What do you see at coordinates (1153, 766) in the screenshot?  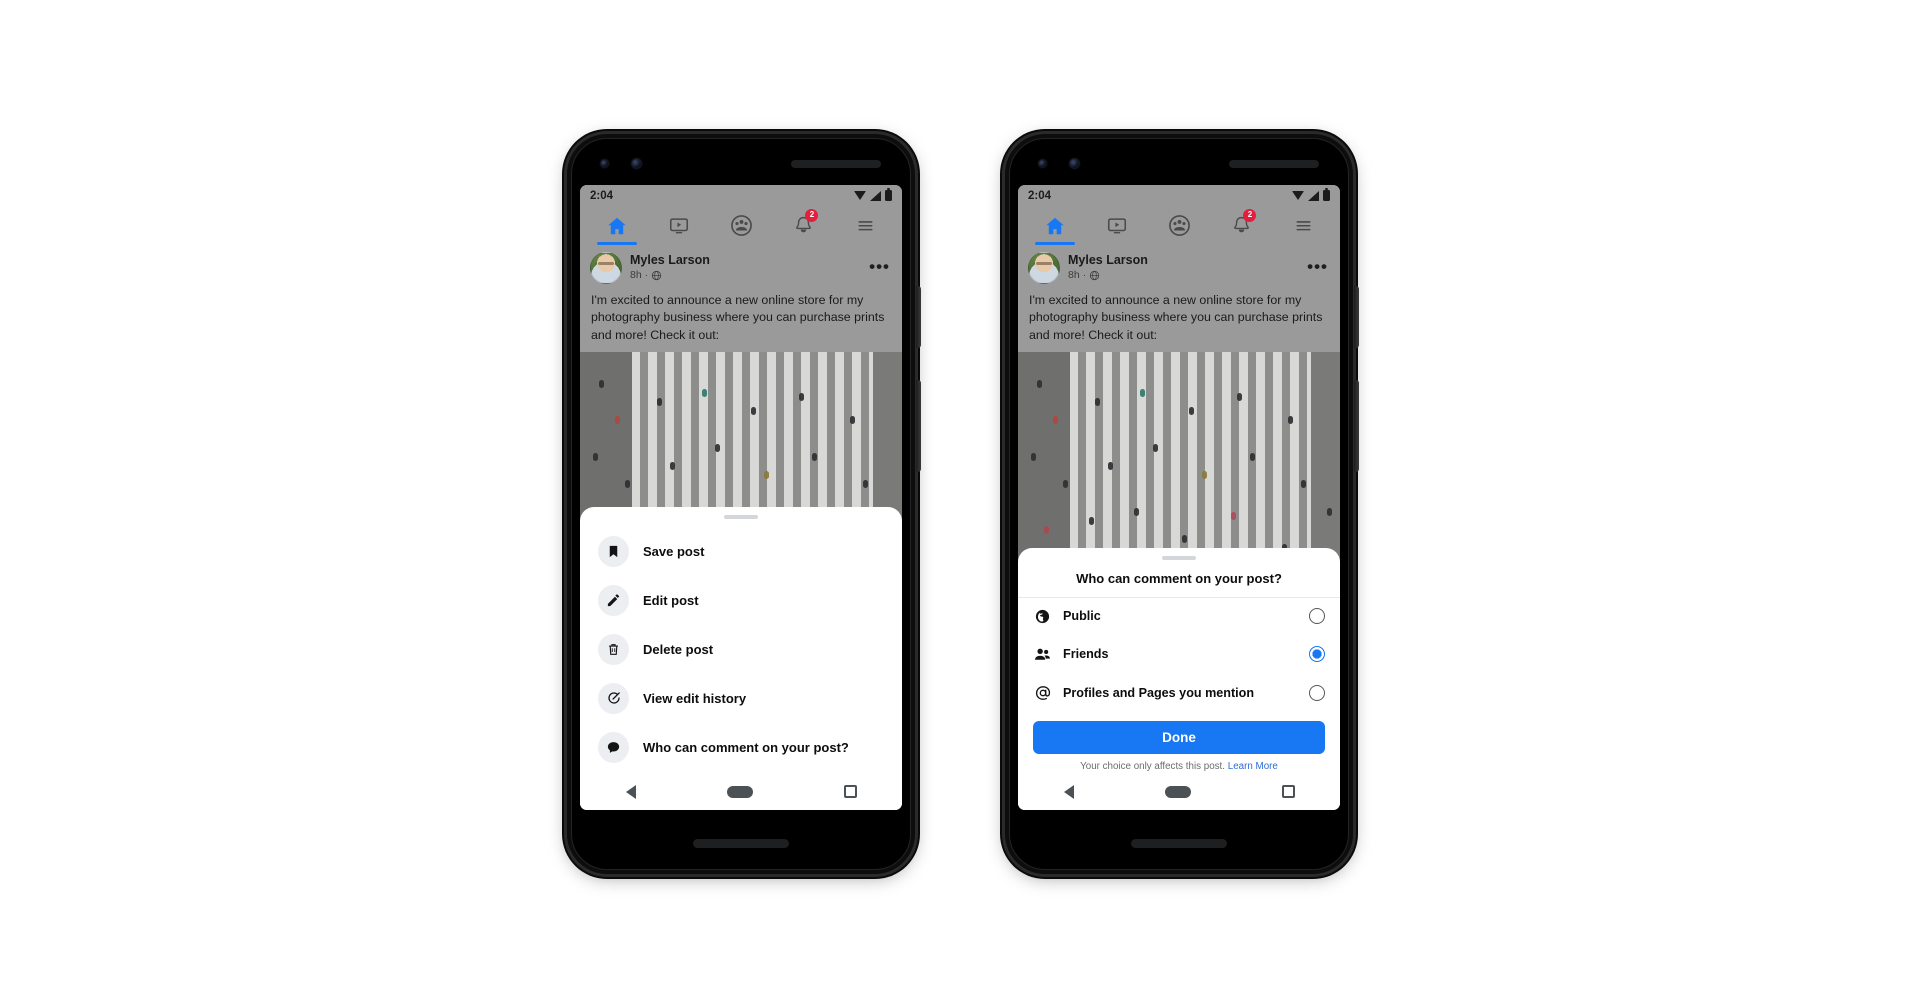 I see `dialog-footer-text: Your choice only affects this post.` at bounding box center [1153, 766].